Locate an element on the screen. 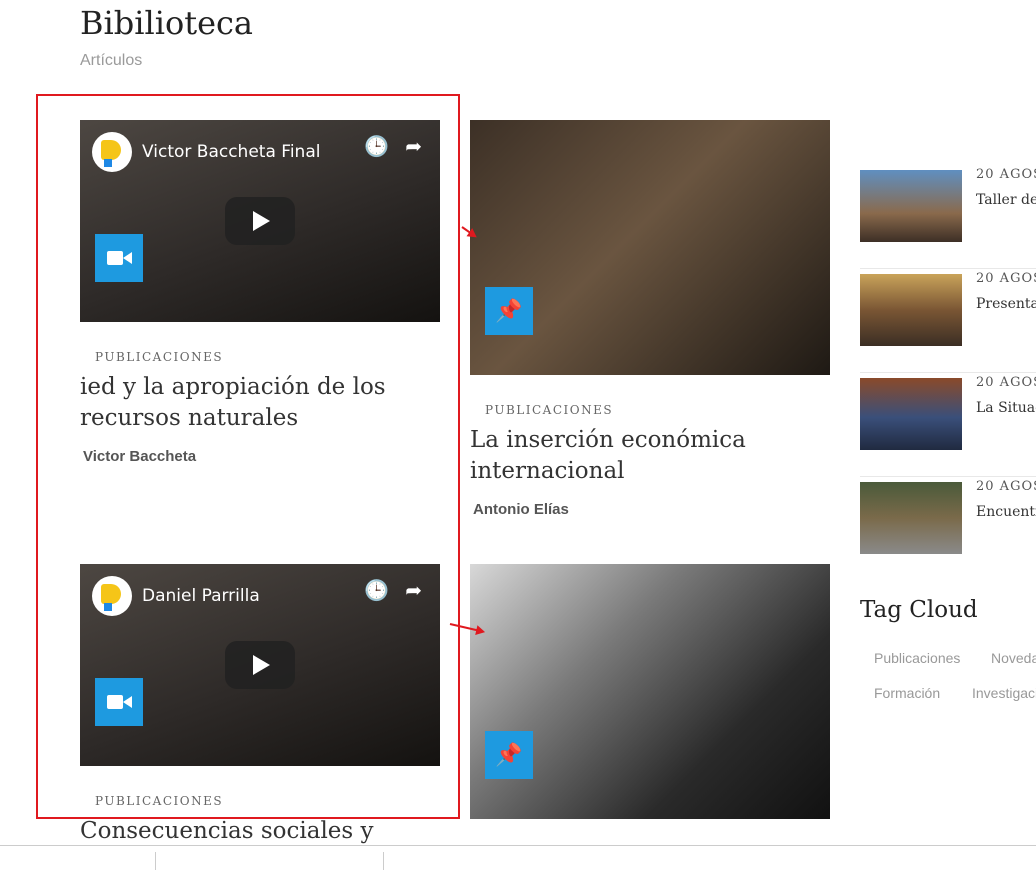 This screenshot has height=870, width=1036. article-title: Consecuencias sociales y is located at coordinates (260, 831).